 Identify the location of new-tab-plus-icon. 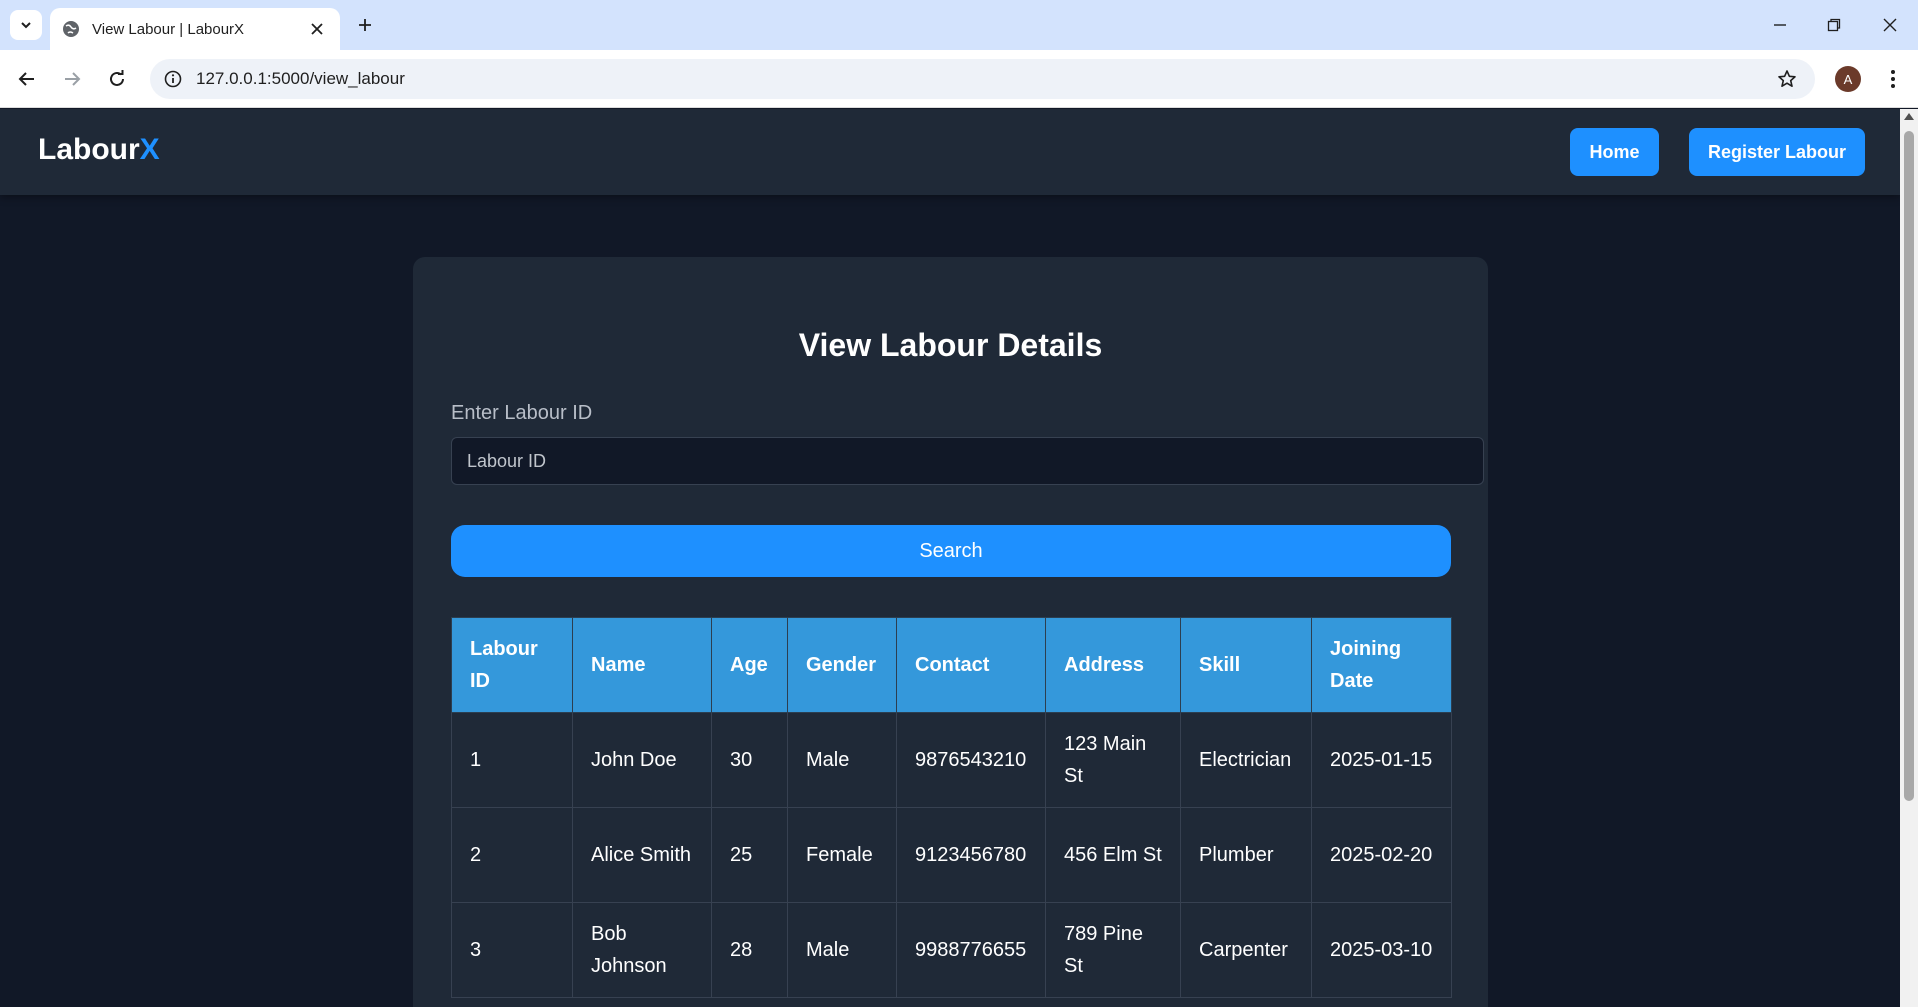
(365, 25).